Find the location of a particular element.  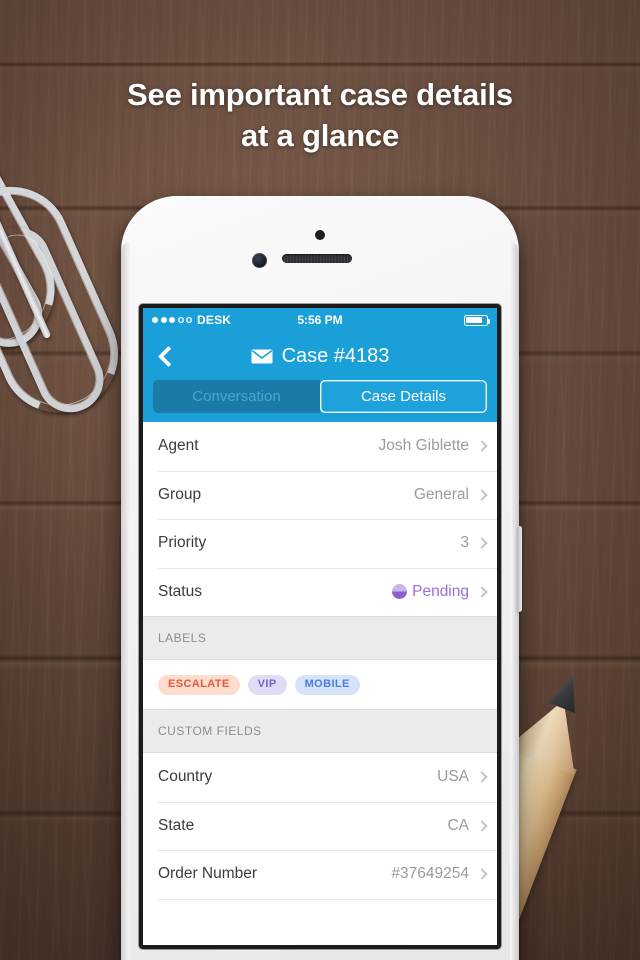

tab-bar: Conversation Case Details is located at coordinates (320, 401).